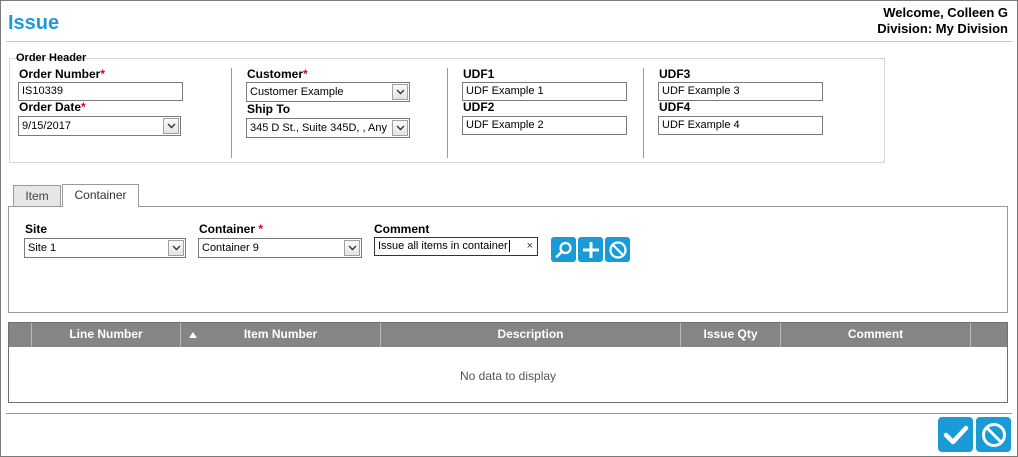  I want to click on page-title: Issue, so click(34, 23).